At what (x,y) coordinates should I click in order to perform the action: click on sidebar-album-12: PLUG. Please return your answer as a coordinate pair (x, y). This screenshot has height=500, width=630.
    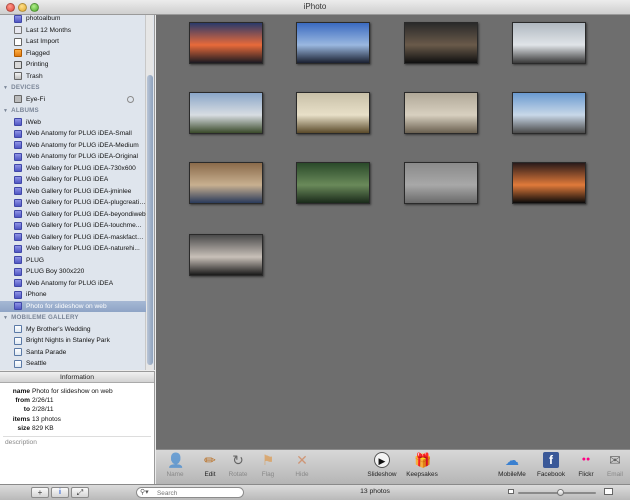
    Looking at the image, I should click on (73, 261).